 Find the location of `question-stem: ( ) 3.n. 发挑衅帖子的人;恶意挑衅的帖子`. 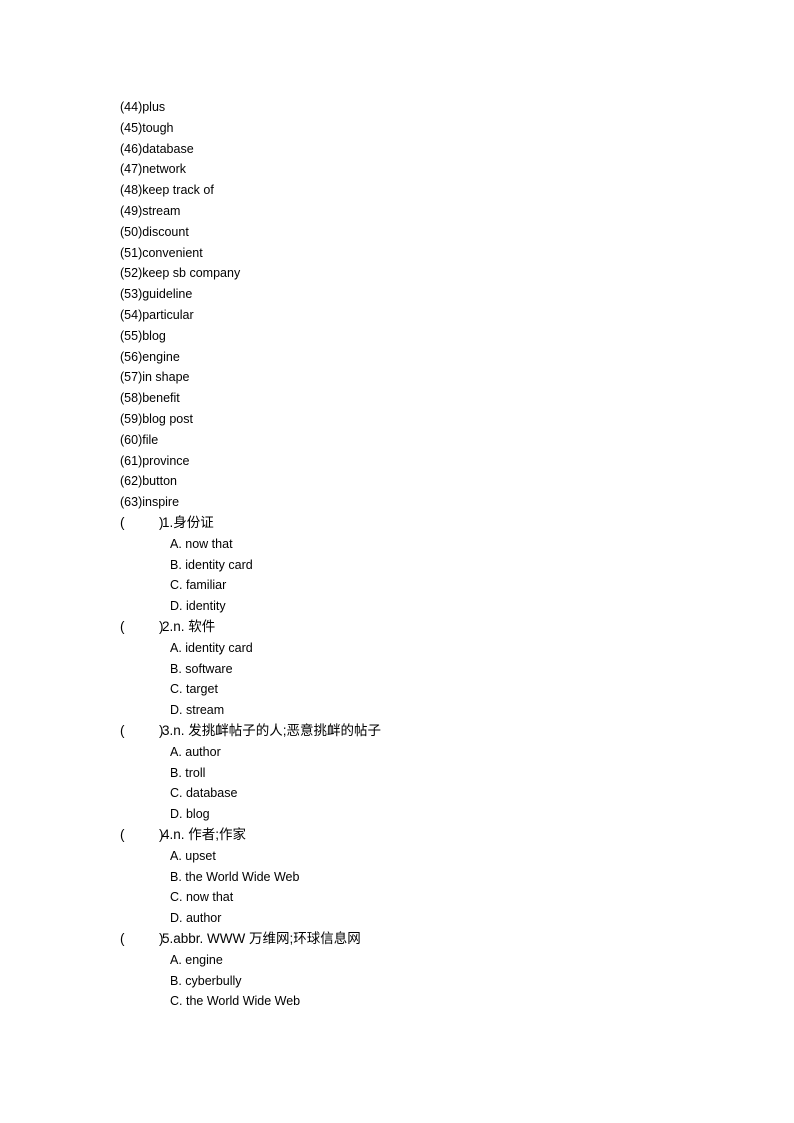

question-stem: ( ) 3.n. 发挑衅帖子的人;恶意挑衅的帖子 is located at coordinates (250, 731).